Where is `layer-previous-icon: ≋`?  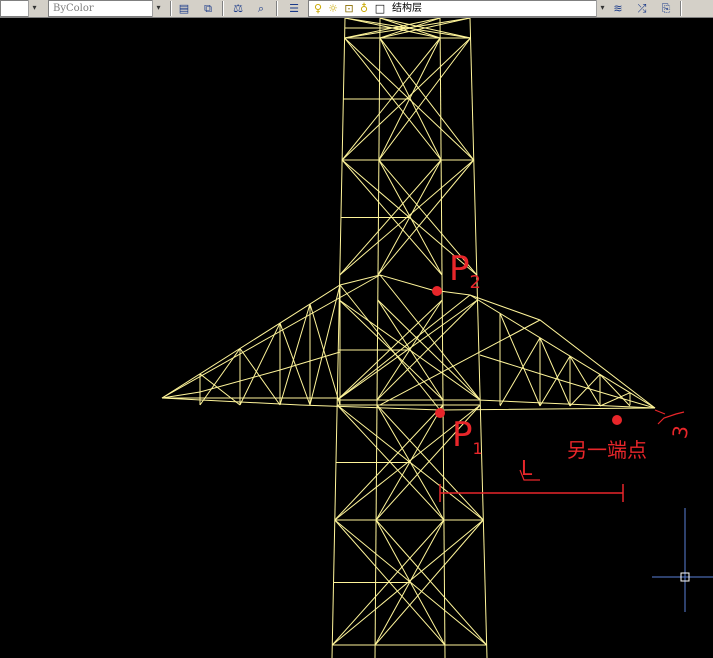
layer-previous-icon: ≋ is located at coordinates (618, 8).